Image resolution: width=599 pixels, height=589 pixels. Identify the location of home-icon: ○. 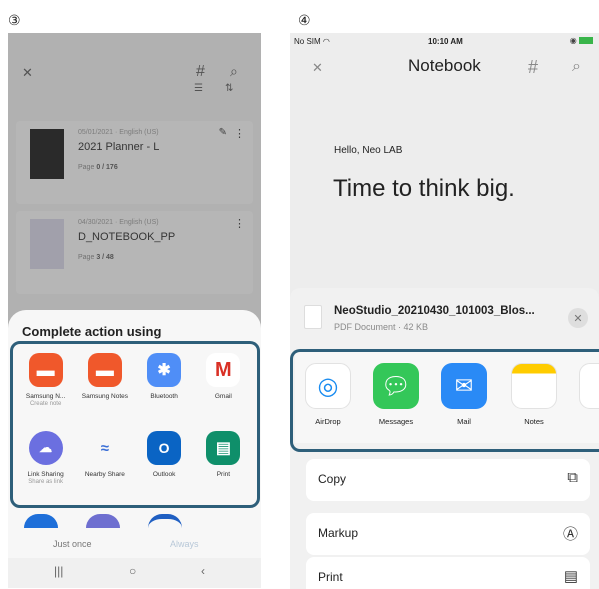
(132, 571).